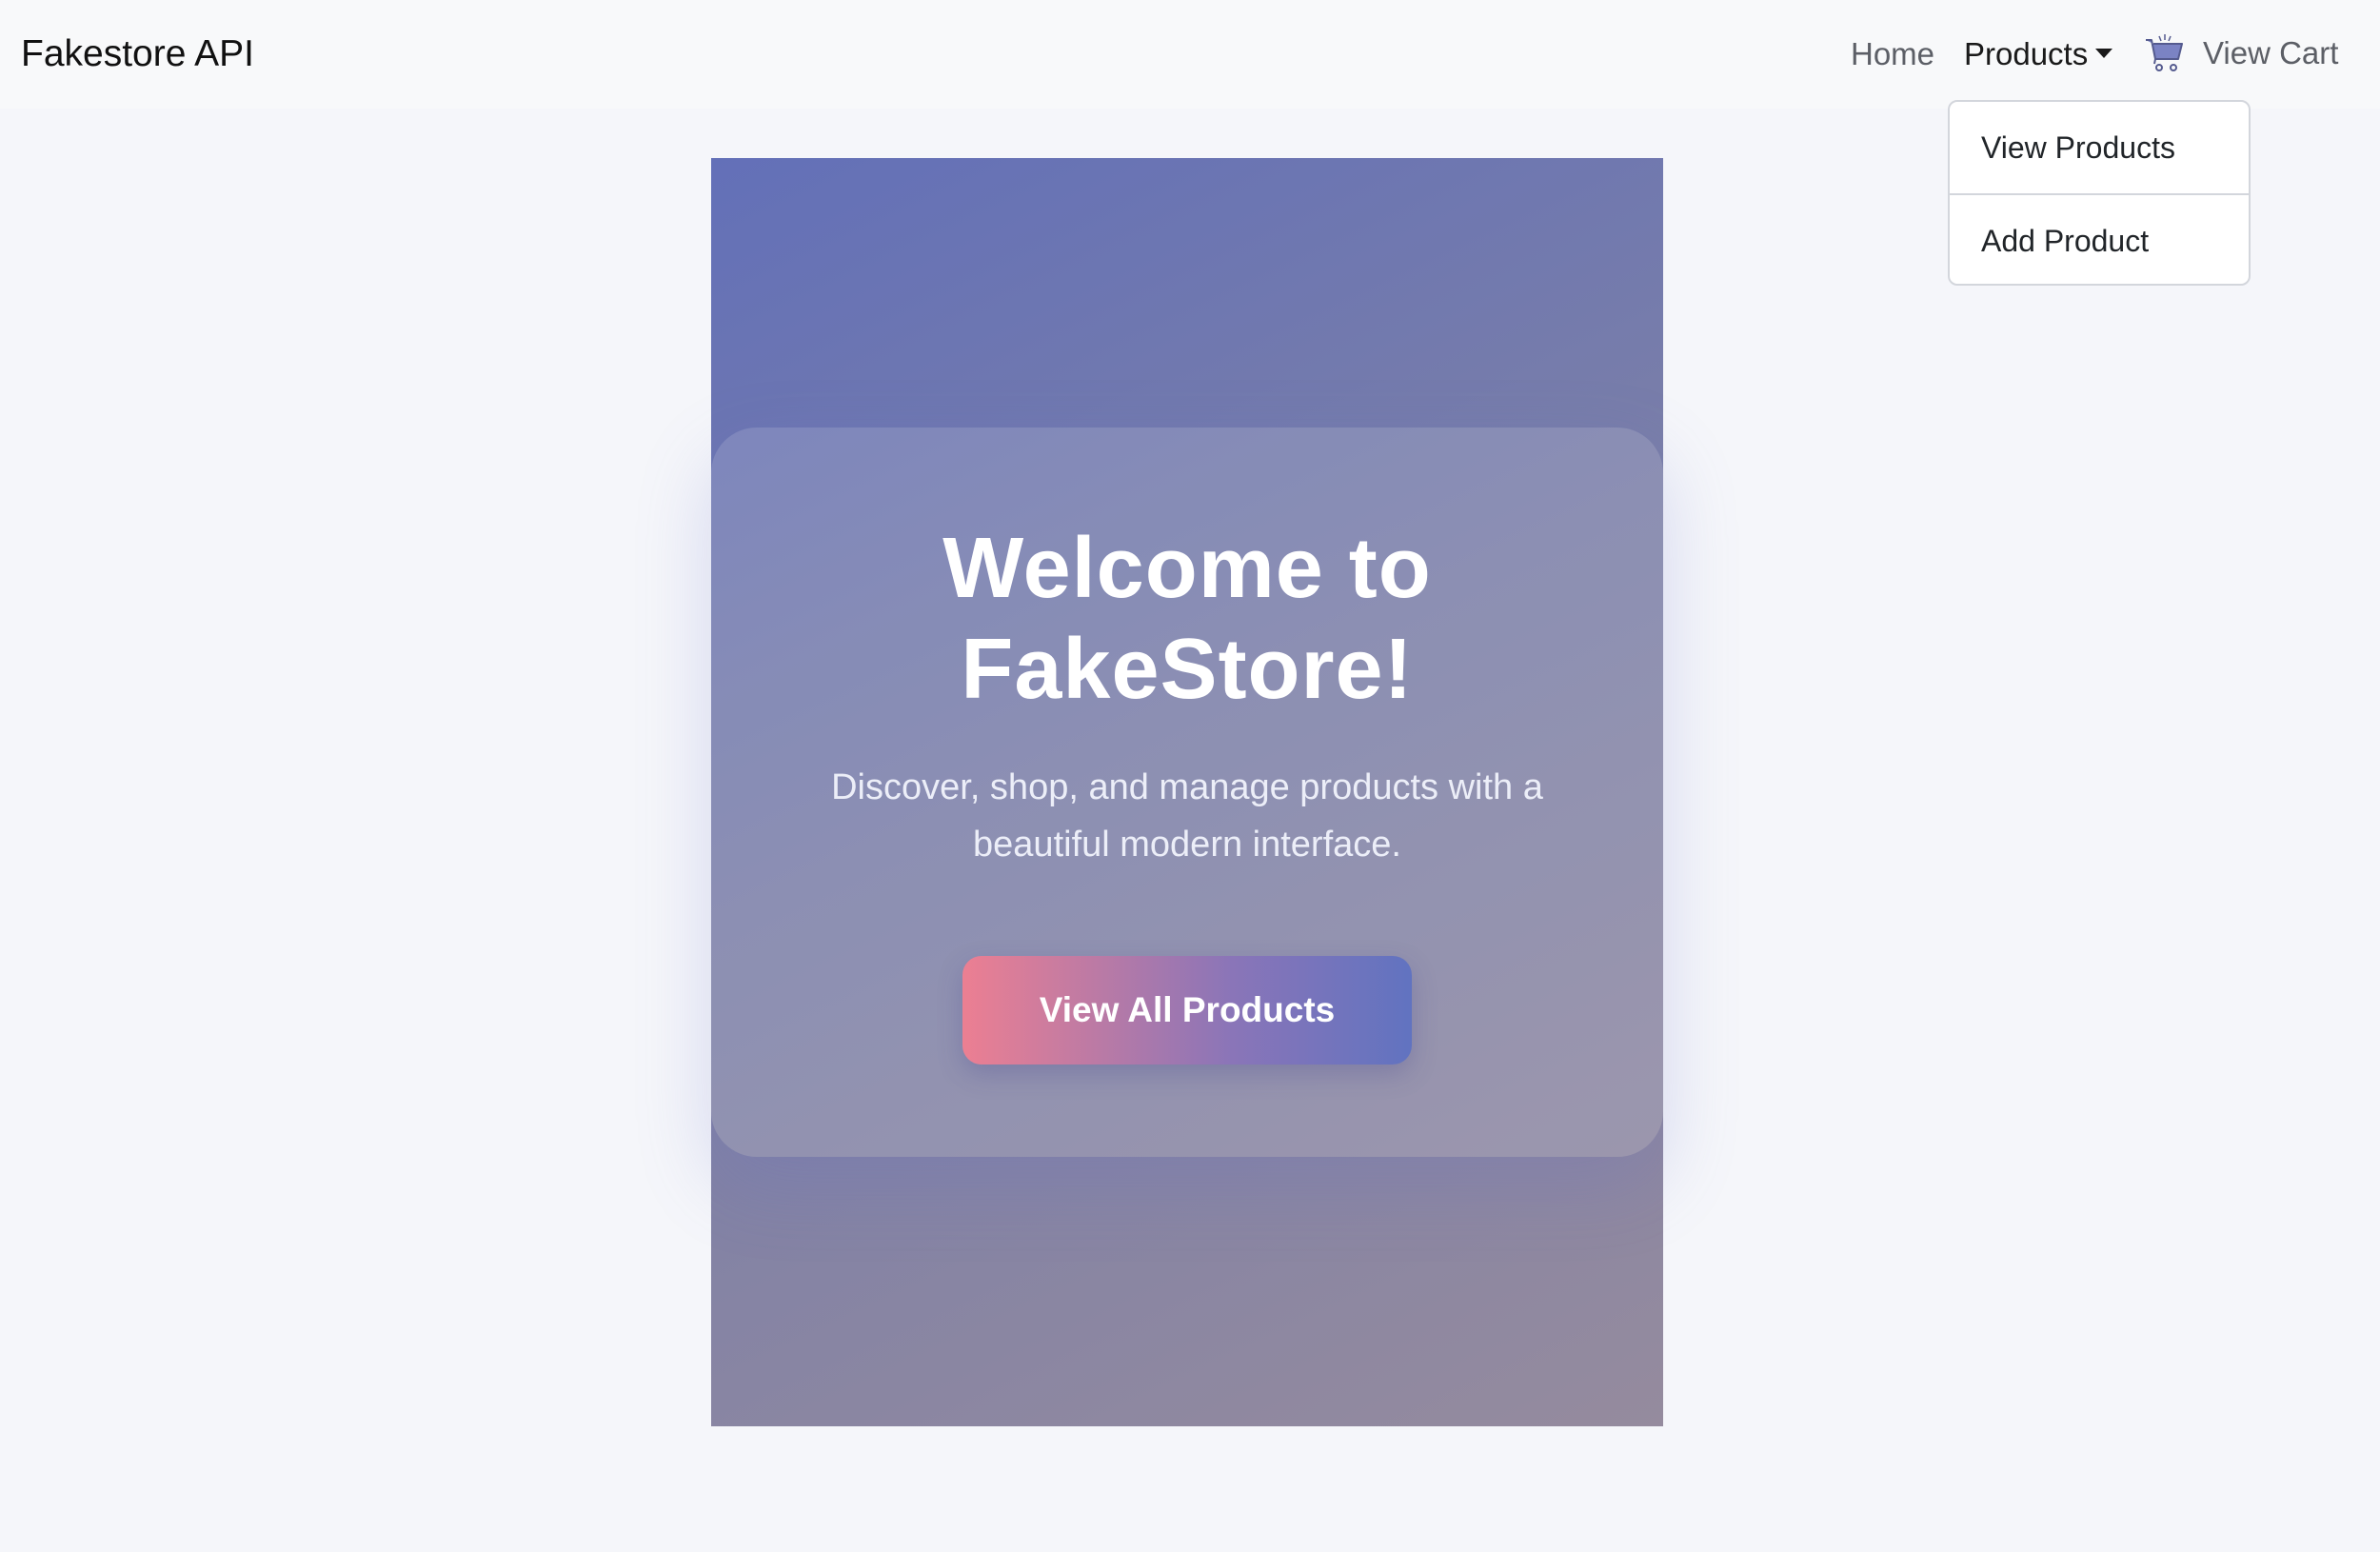 The width and height of the screenshot is (2380, 1552). I want to click on brand-link: Fakestore API, so click(137, 54).